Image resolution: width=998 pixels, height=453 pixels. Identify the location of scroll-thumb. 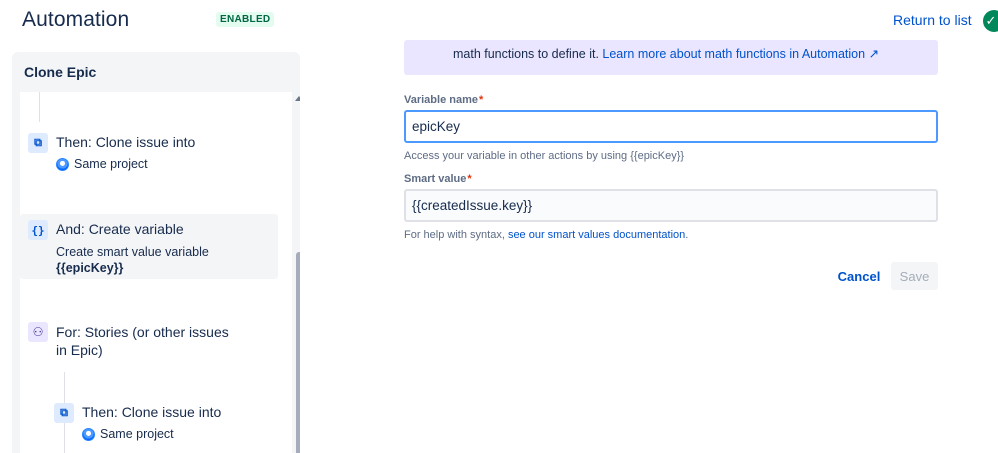
(298, 352).